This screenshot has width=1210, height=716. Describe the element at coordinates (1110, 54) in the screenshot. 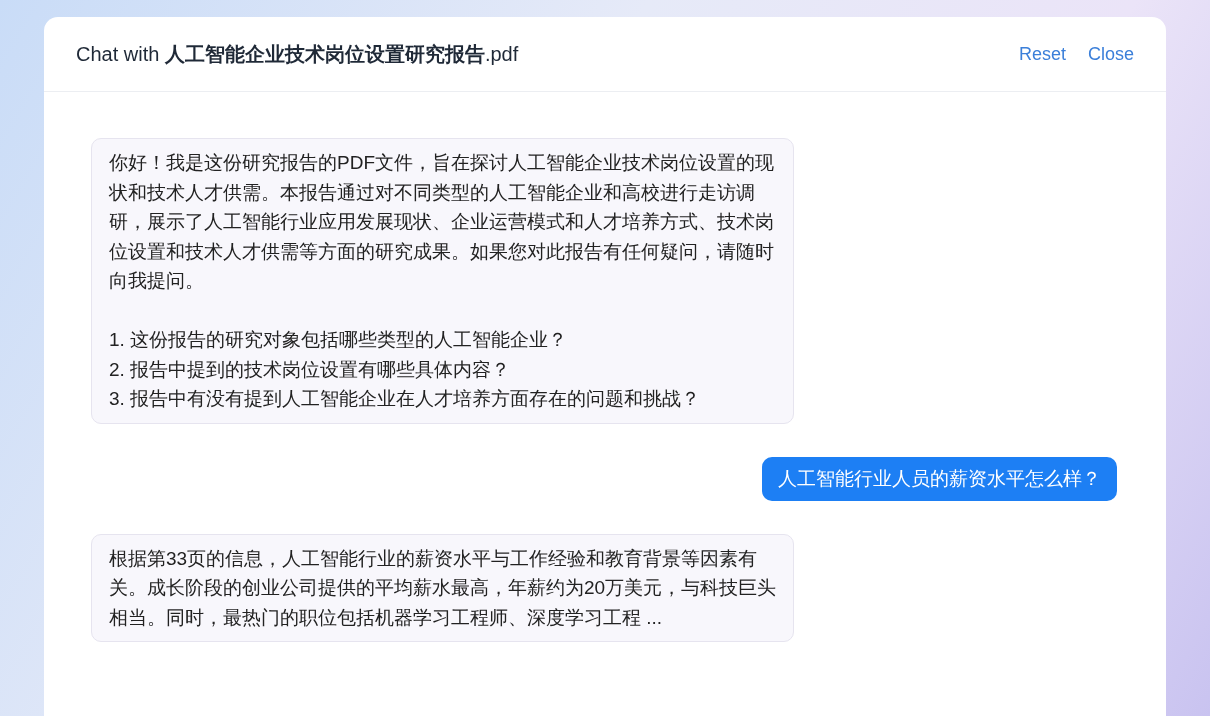

I see `header-link: Close` at that location.